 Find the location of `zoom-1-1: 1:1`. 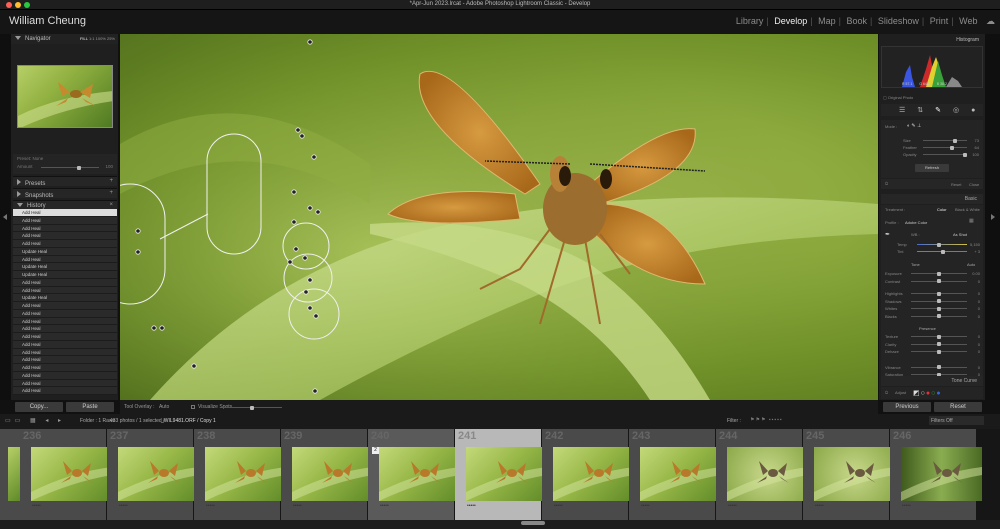

zoom-1-1: 1:1 is located at coordinates (92, 38).